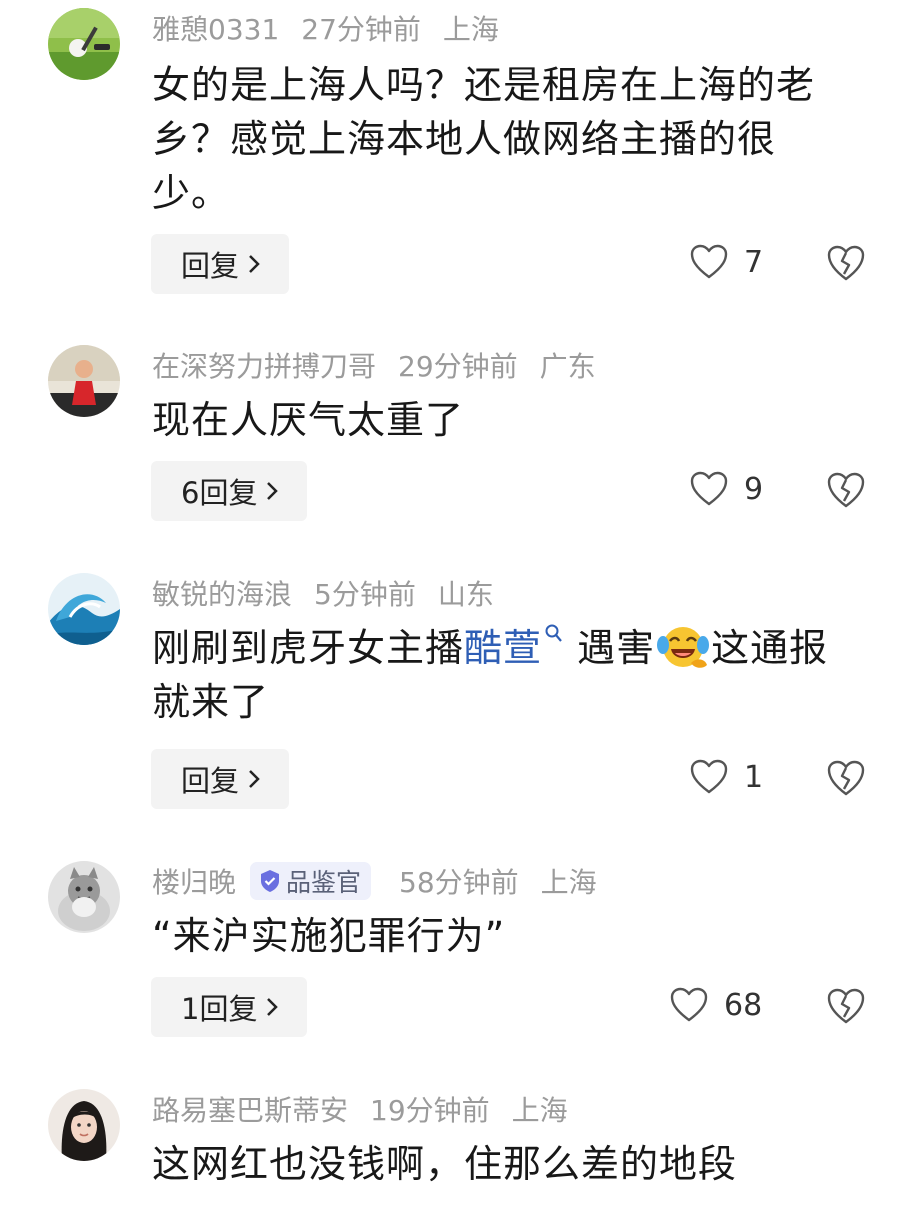  What do you see at coordinates (553, 633) in the screenshot?
I see `search-icon` at bounding box center [553, 633].